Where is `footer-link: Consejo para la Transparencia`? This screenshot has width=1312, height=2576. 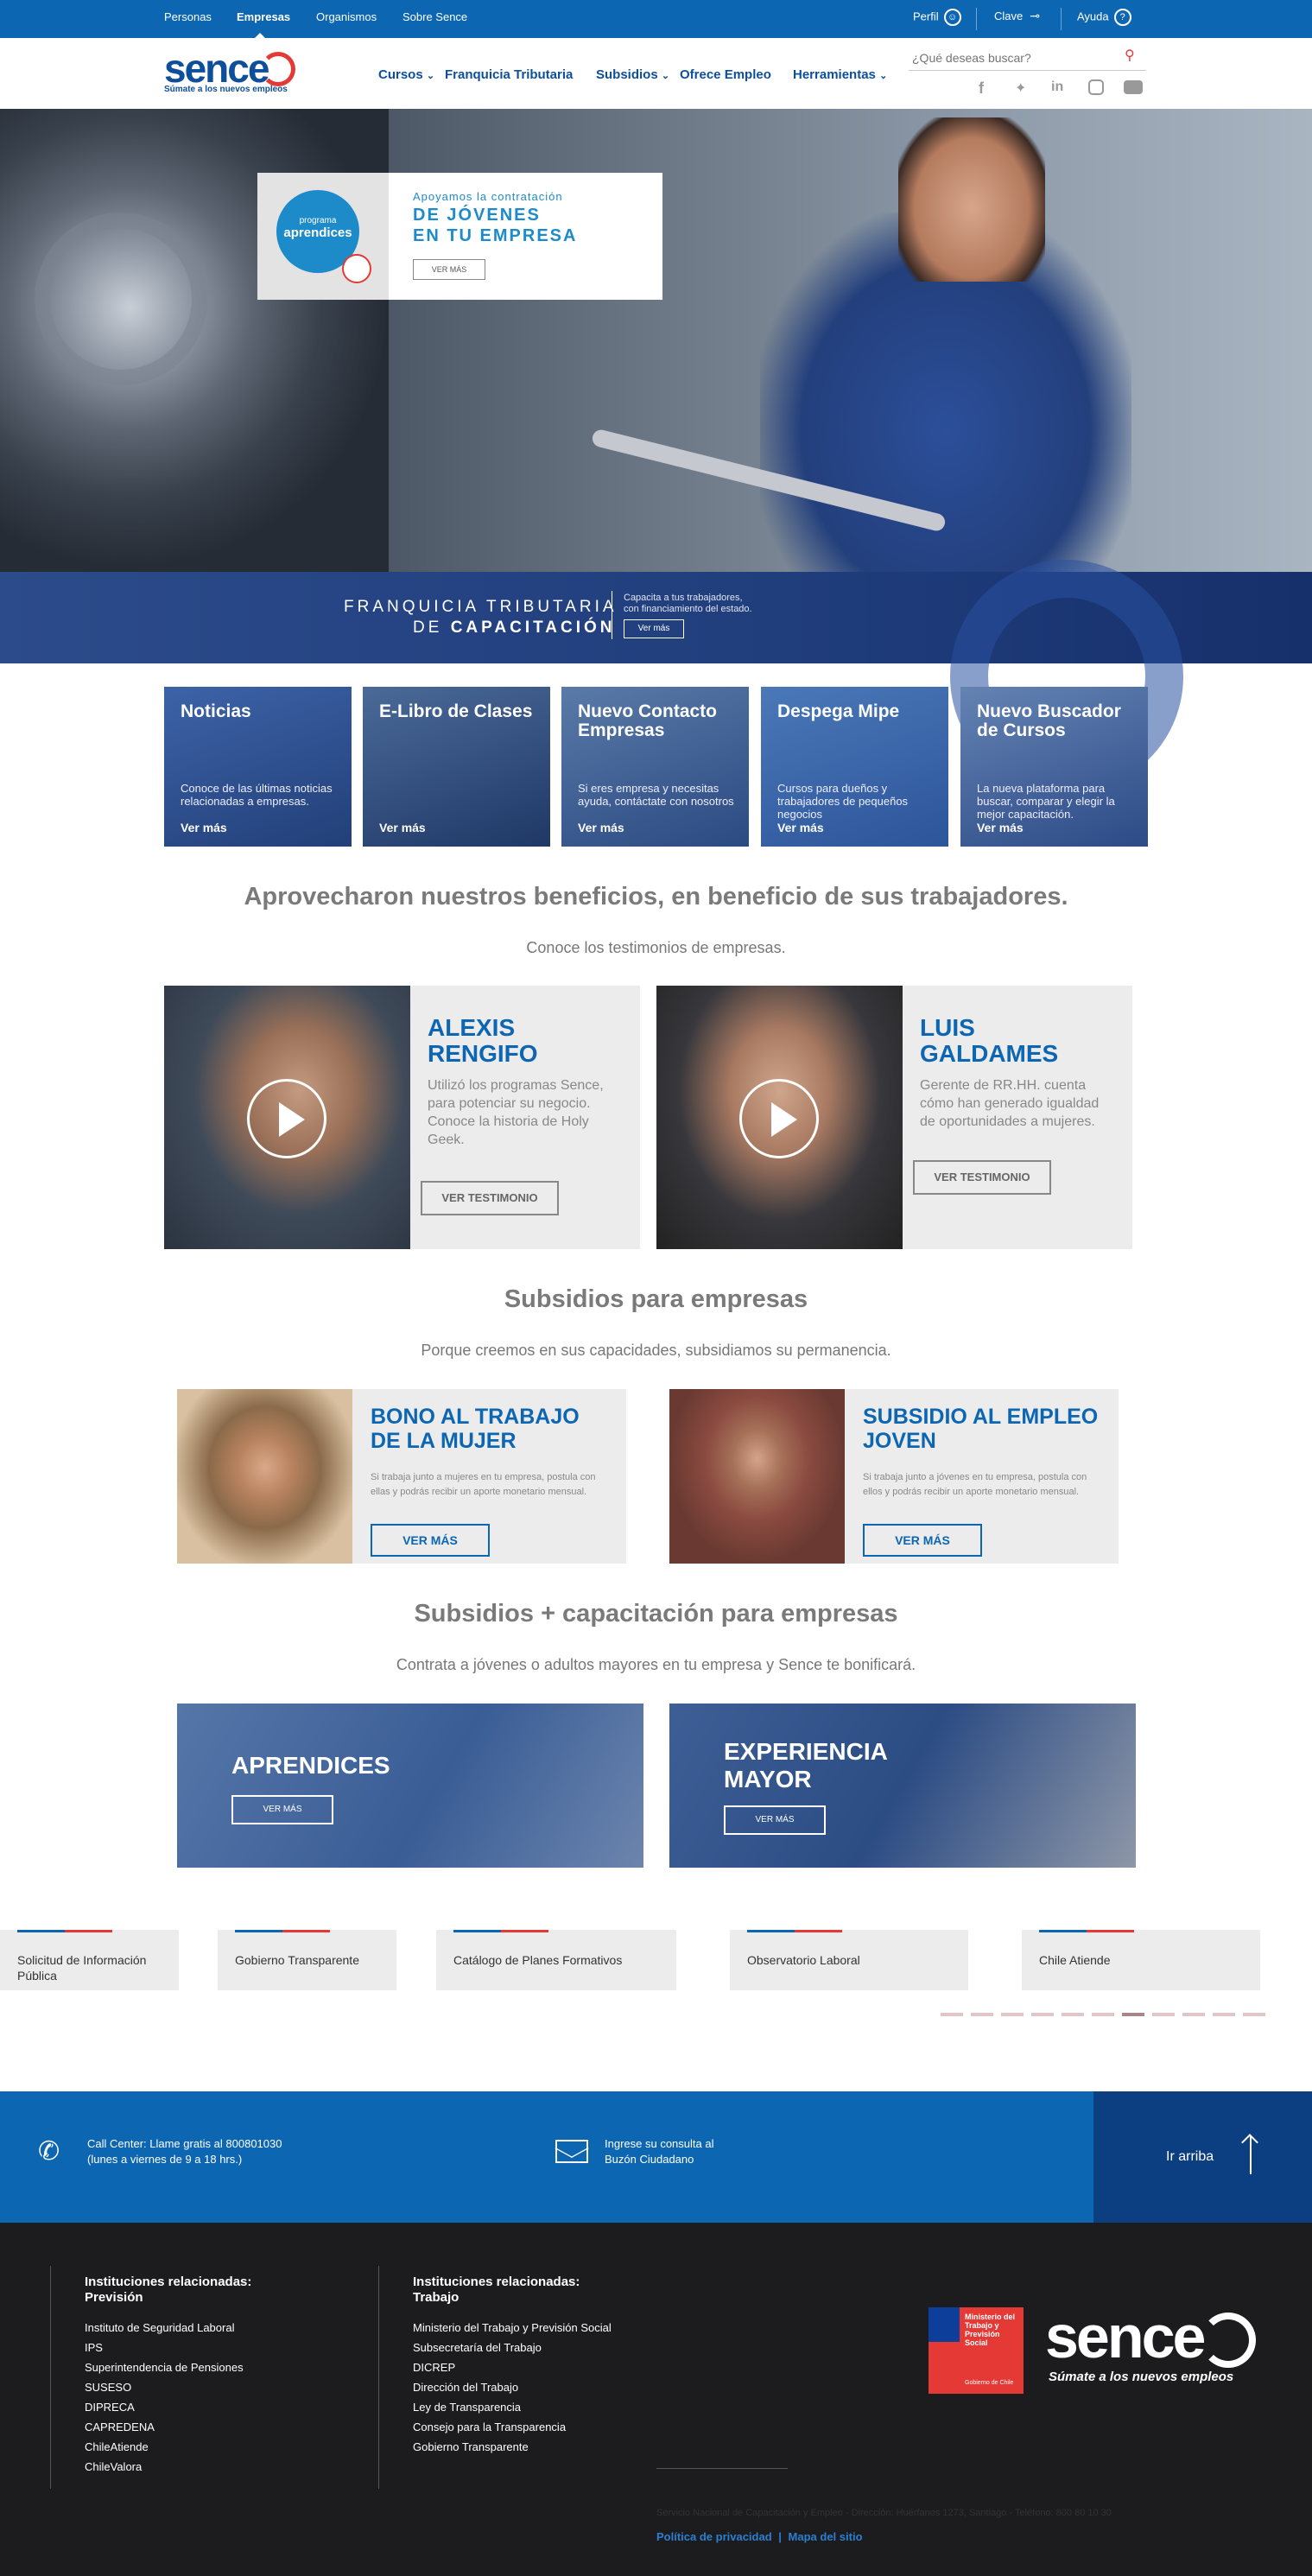 footer-link: Consejo para la Transparencia is located at coordinates (551, 2427).